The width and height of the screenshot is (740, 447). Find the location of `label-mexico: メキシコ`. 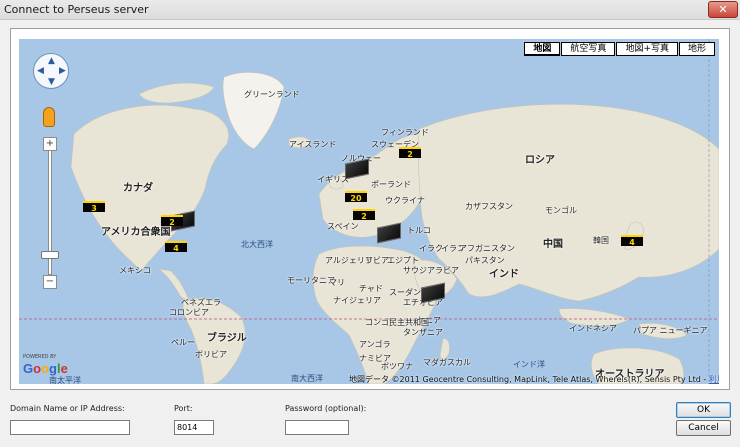

label-mexico: メキシコ is located at coordinates (135, 270).